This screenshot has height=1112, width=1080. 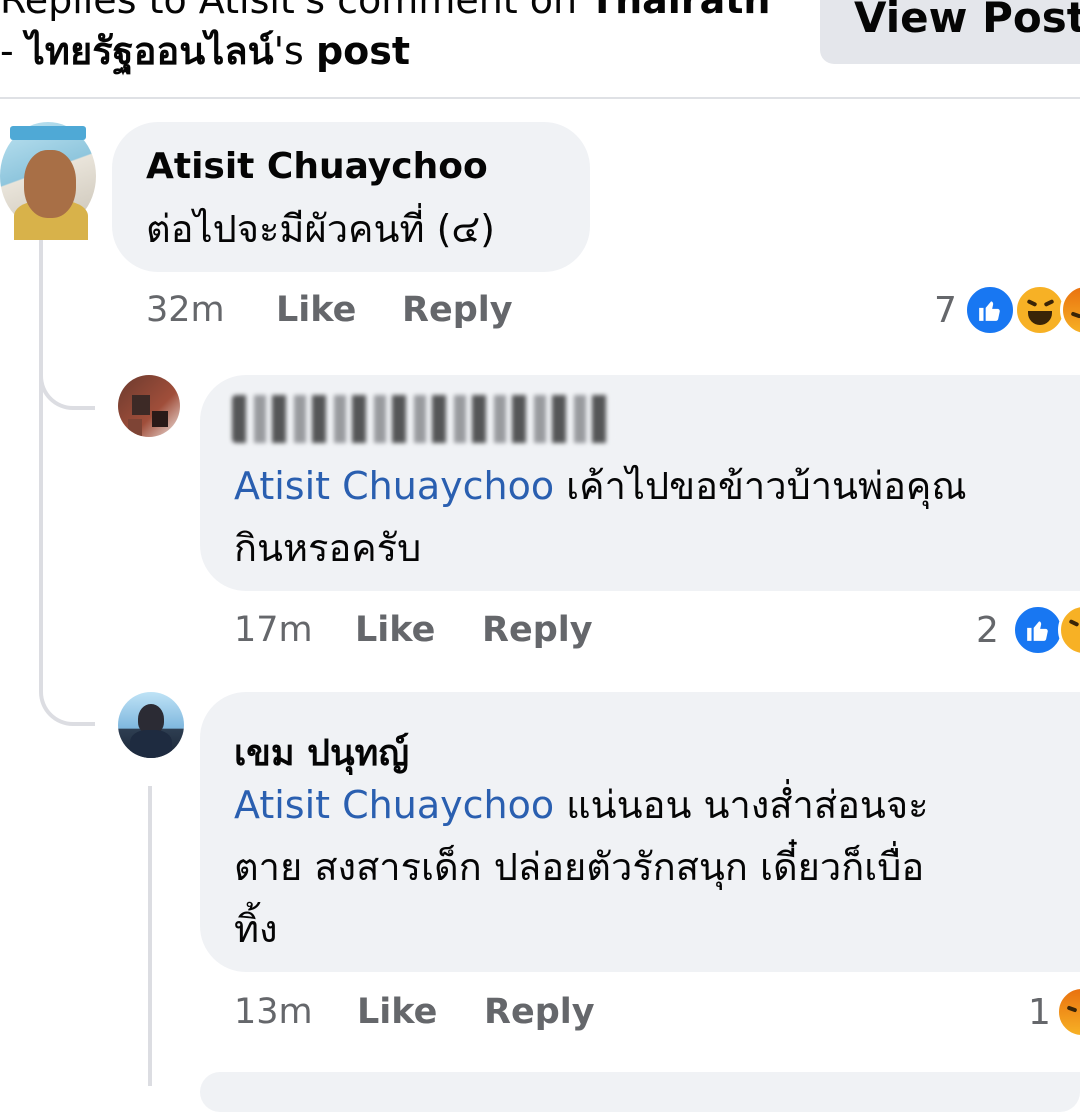 What do you see at coordinates (747, 805) in the screenshot?
I see `reply-text-line-1: แน่นอน นางส่ำส่อนจะ` at bounding box center [747, 805].